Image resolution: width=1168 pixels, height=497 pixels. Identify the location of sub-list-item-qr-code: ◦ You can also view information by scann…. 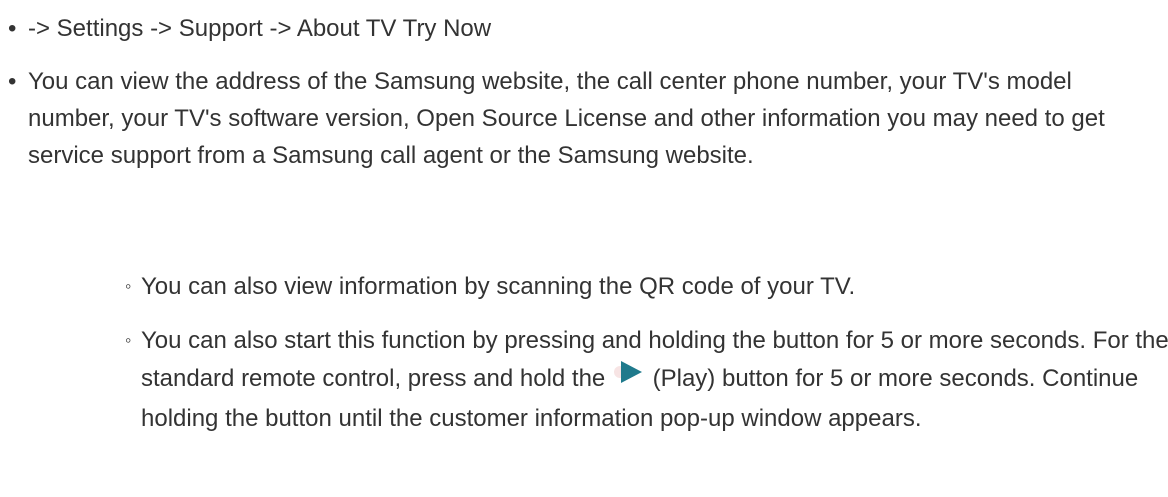
(643, 286).